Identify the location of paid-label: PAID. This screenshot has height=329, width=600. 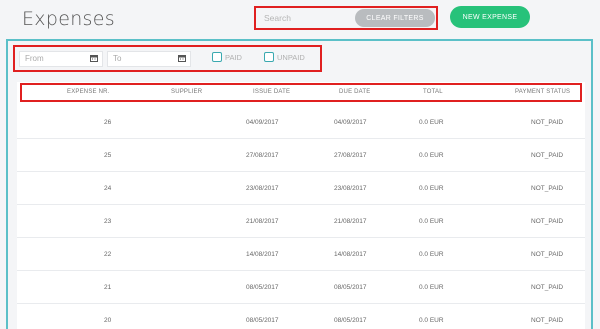
(233, 57).